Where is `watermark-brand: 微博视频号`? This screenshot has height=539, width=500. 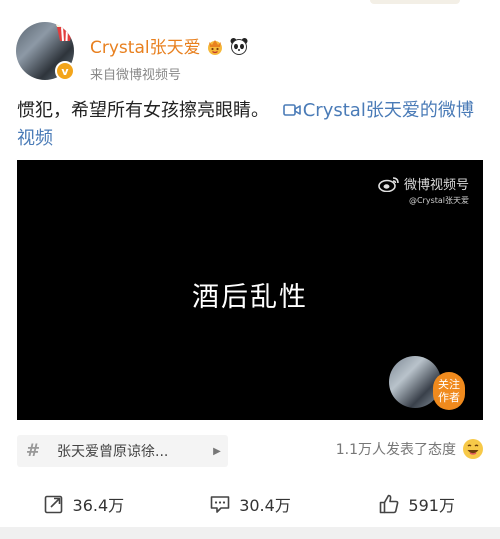
watermark-brand: 微博视频号 is located at coordinates (436, 185).